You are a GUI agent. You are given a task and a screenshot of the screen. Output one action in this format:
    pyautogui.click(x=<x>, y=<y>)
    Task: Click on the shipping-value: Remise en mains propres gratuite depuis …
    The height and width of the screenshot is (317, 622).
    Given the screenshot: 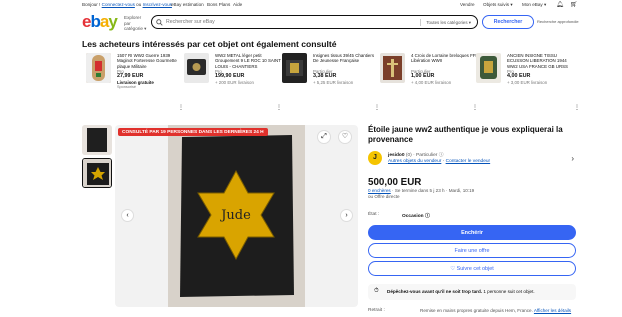 What is the action you would take?
    pyautogui.click(x=496, y=310)
    